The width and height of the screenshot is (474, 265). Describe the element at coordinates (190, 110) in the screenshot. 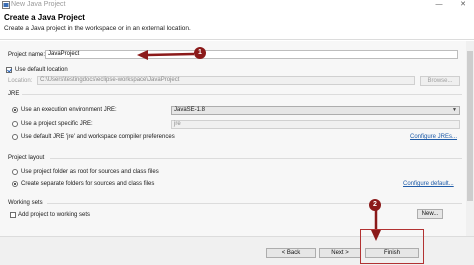

I see `jre-env-value: JavaSE-1.8` at that location.